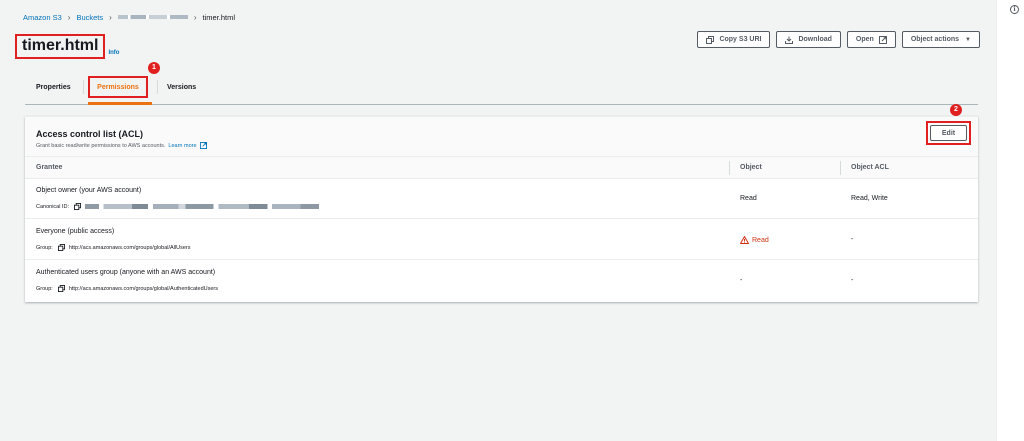 The image size is (1024, 441). I want to click on grantee-name: Everyone (public access), so click(75, 231).